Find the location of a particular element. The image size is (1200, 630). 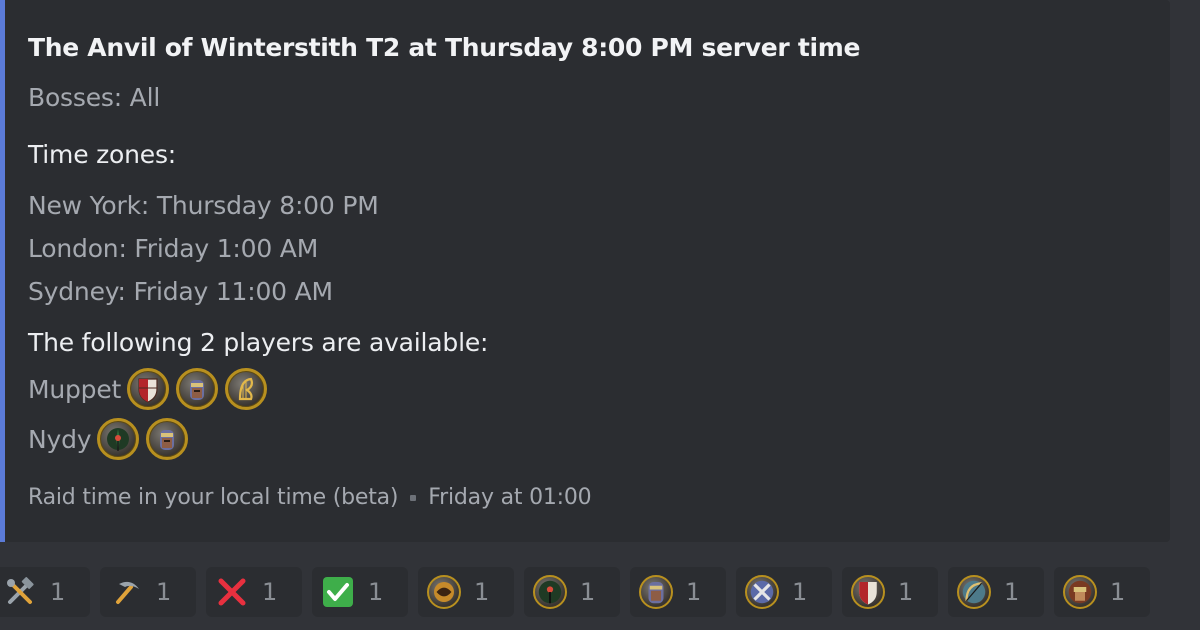

bosses-field: Bosses: All is located at coordinates (94, 97).